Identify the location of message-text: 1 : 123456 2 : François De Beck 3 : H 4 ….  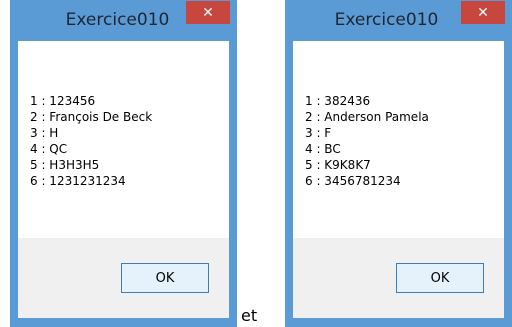
(91, 141).